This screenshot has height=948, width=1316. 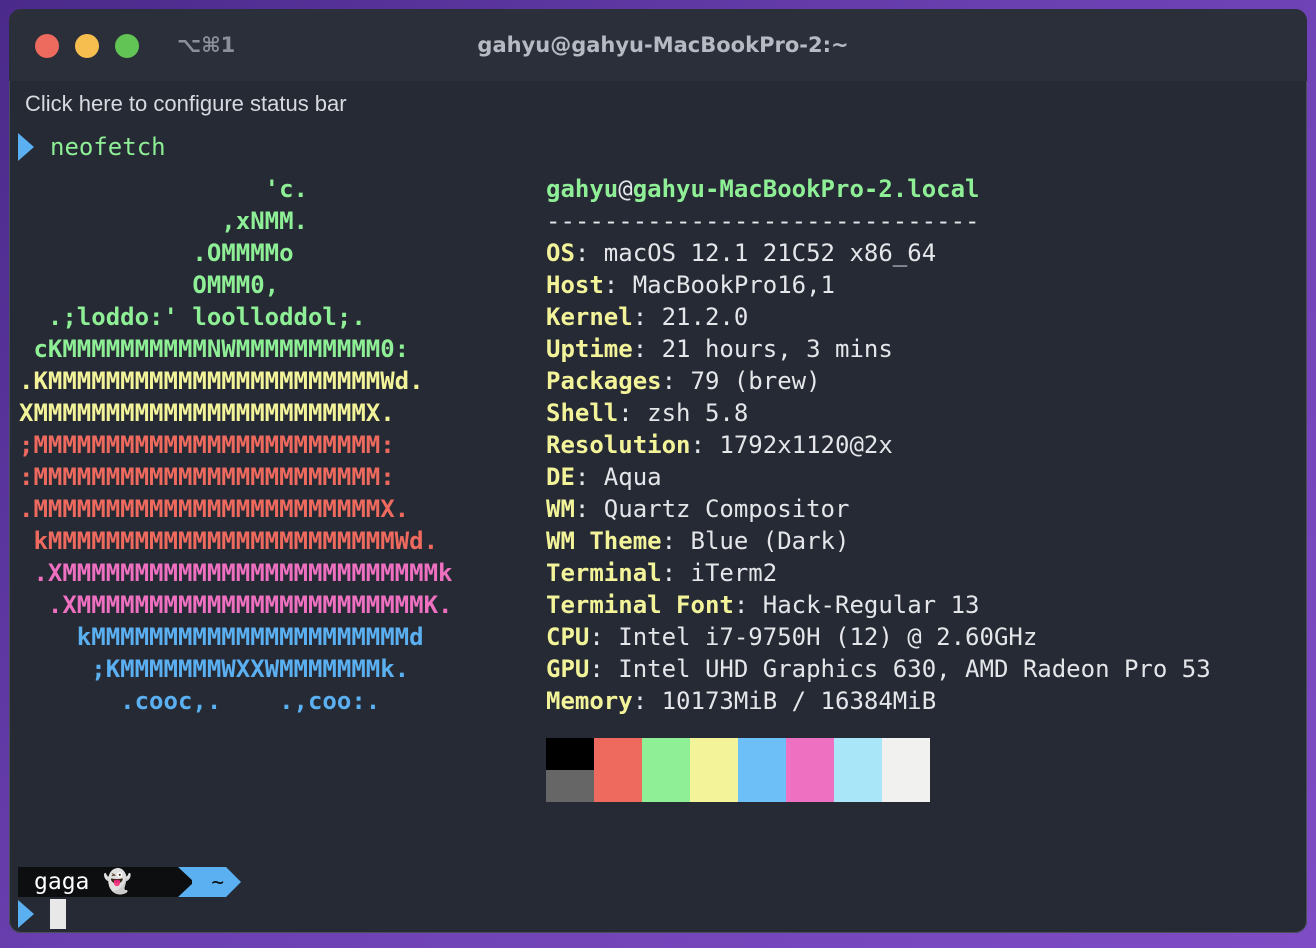 I want to click on ascii-logo-line: ;KMMMMMMMWXXWMMMMMMMk., so click(x=214, y=669).